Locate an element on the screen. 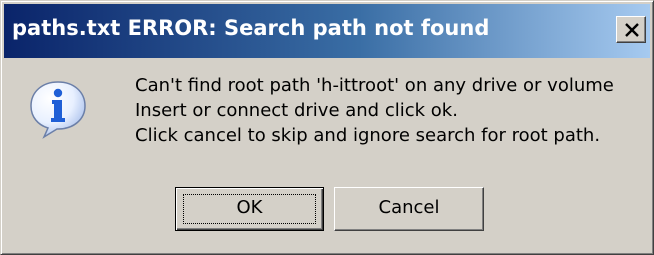 Image resolution: width=654 pixels, height=255 pixels. info-icon is located at coordinates (58, 110).